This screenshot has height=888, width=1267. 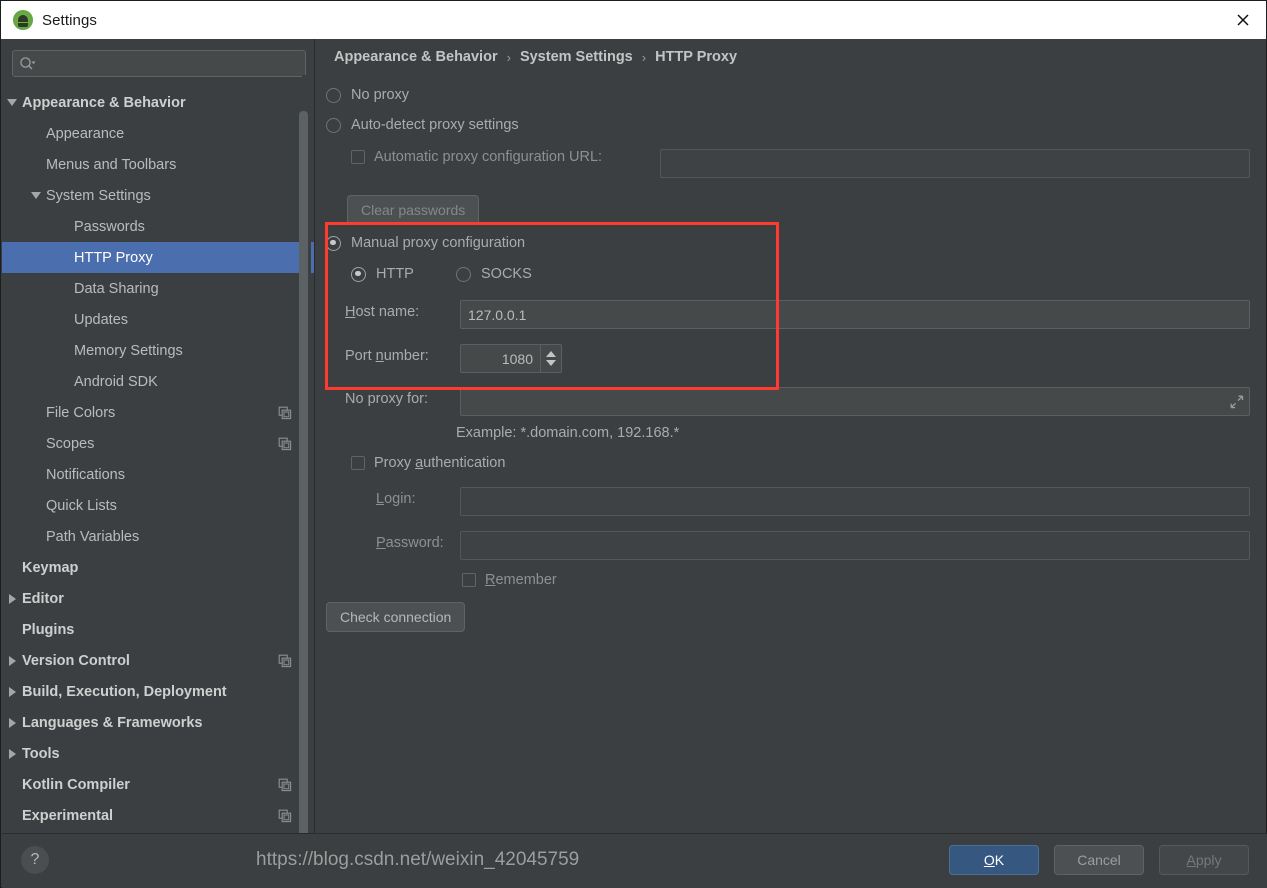 I want to click on expand-icon, so click(x=1237, y=402).